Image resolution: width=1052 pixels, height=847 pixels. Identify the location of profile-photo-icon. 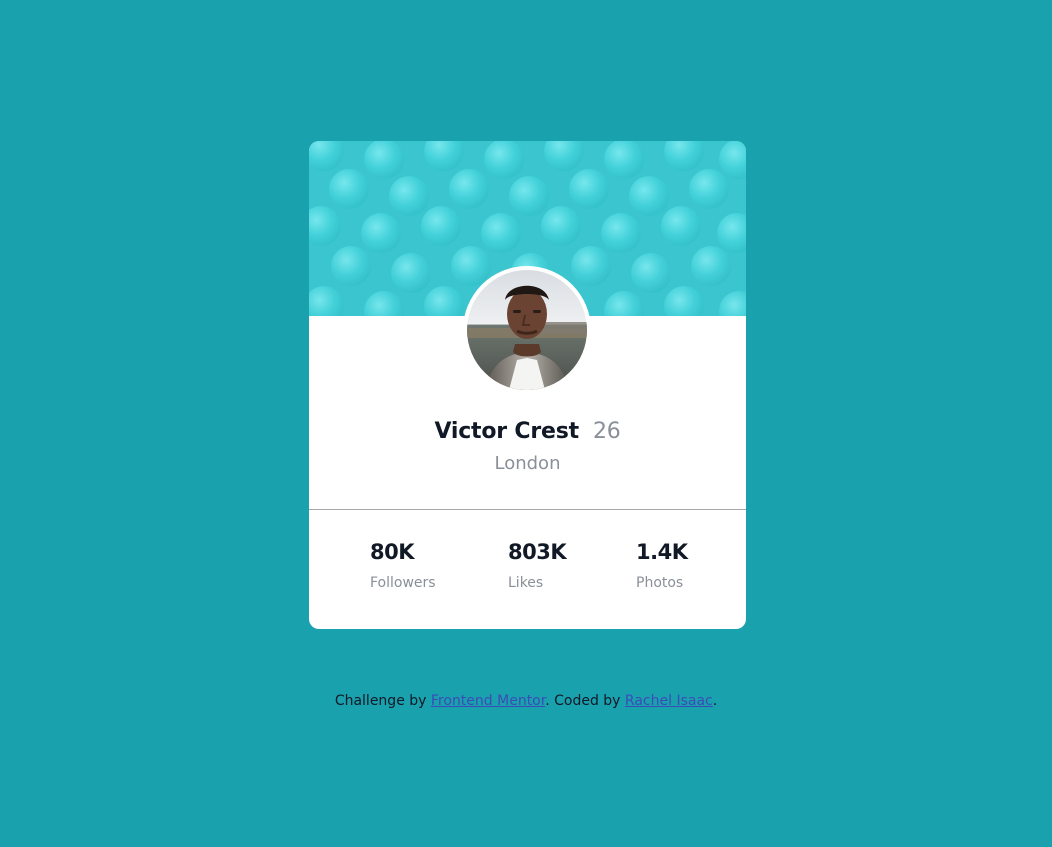
(527, 330).